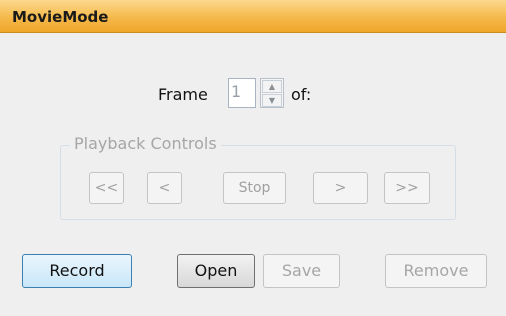 Image resolution: width=506 pixels, height=316 pixels. What do you see at coordinates (164, 188) in the screenshot?
I see `step-back-button: <` at bounding box center [164, 188].